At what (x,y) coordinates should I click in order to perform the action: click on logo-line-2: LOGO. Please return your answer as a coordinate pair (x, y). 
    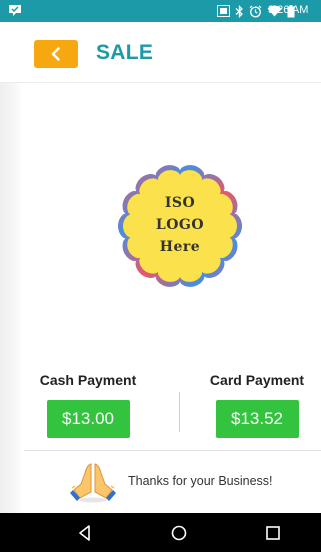
    Looking at the image, I should click on (180, 225).